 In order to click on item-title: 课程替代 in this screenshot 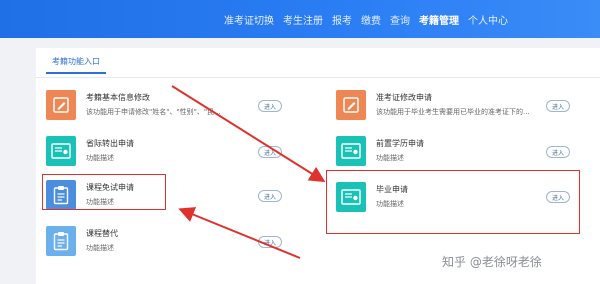, I will do `click(102, 233)`.